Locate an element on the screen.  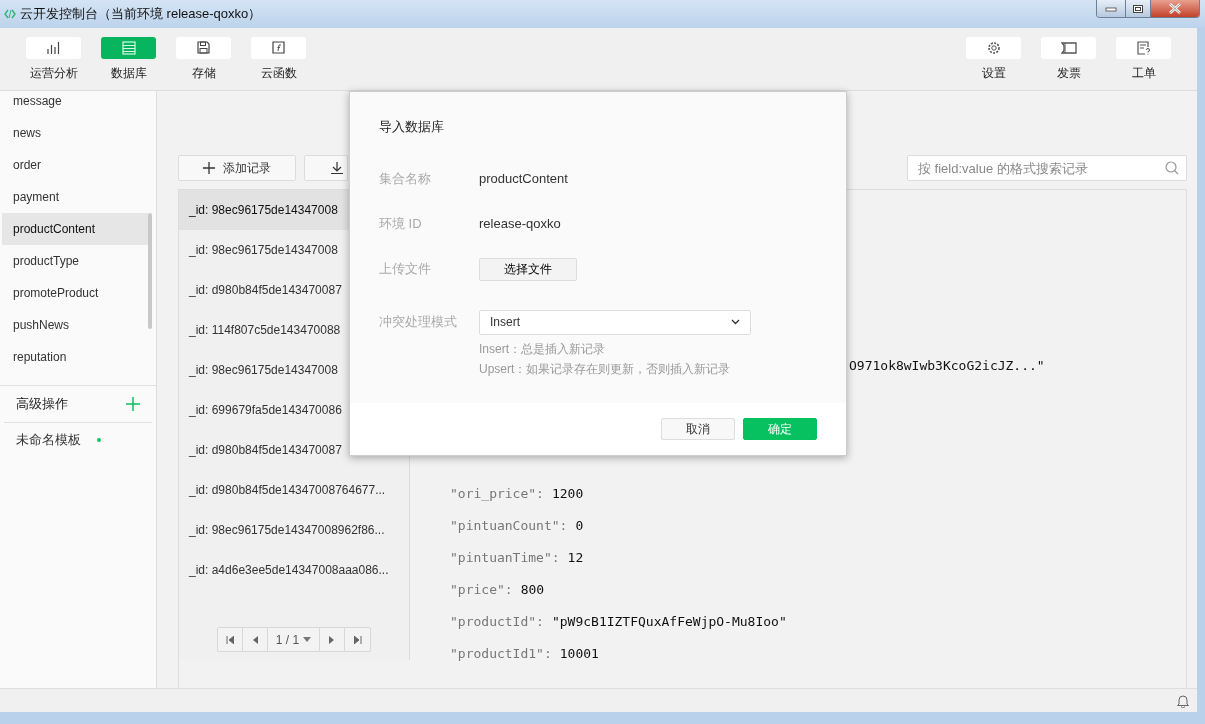
field-label: 集合名称 is located at coordinates (405, 179).